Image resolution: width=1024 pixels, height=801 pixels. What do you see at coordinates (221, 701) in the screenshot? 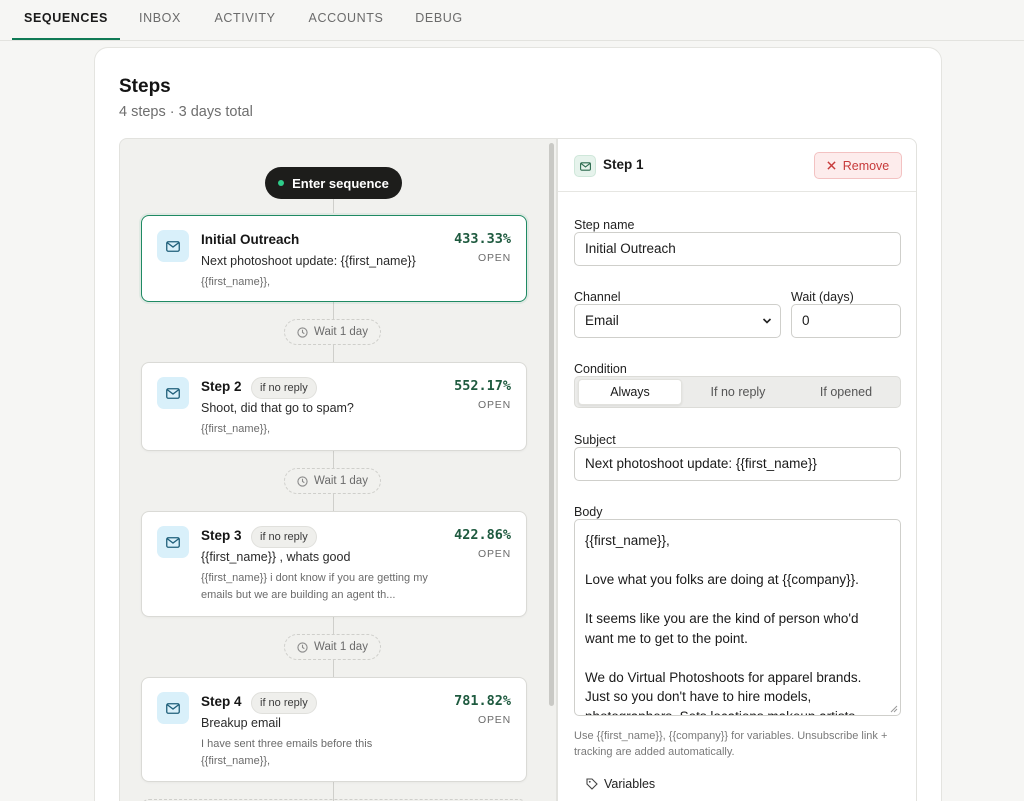
I see `step-name: Step 4` at bounding box center [221, 701].